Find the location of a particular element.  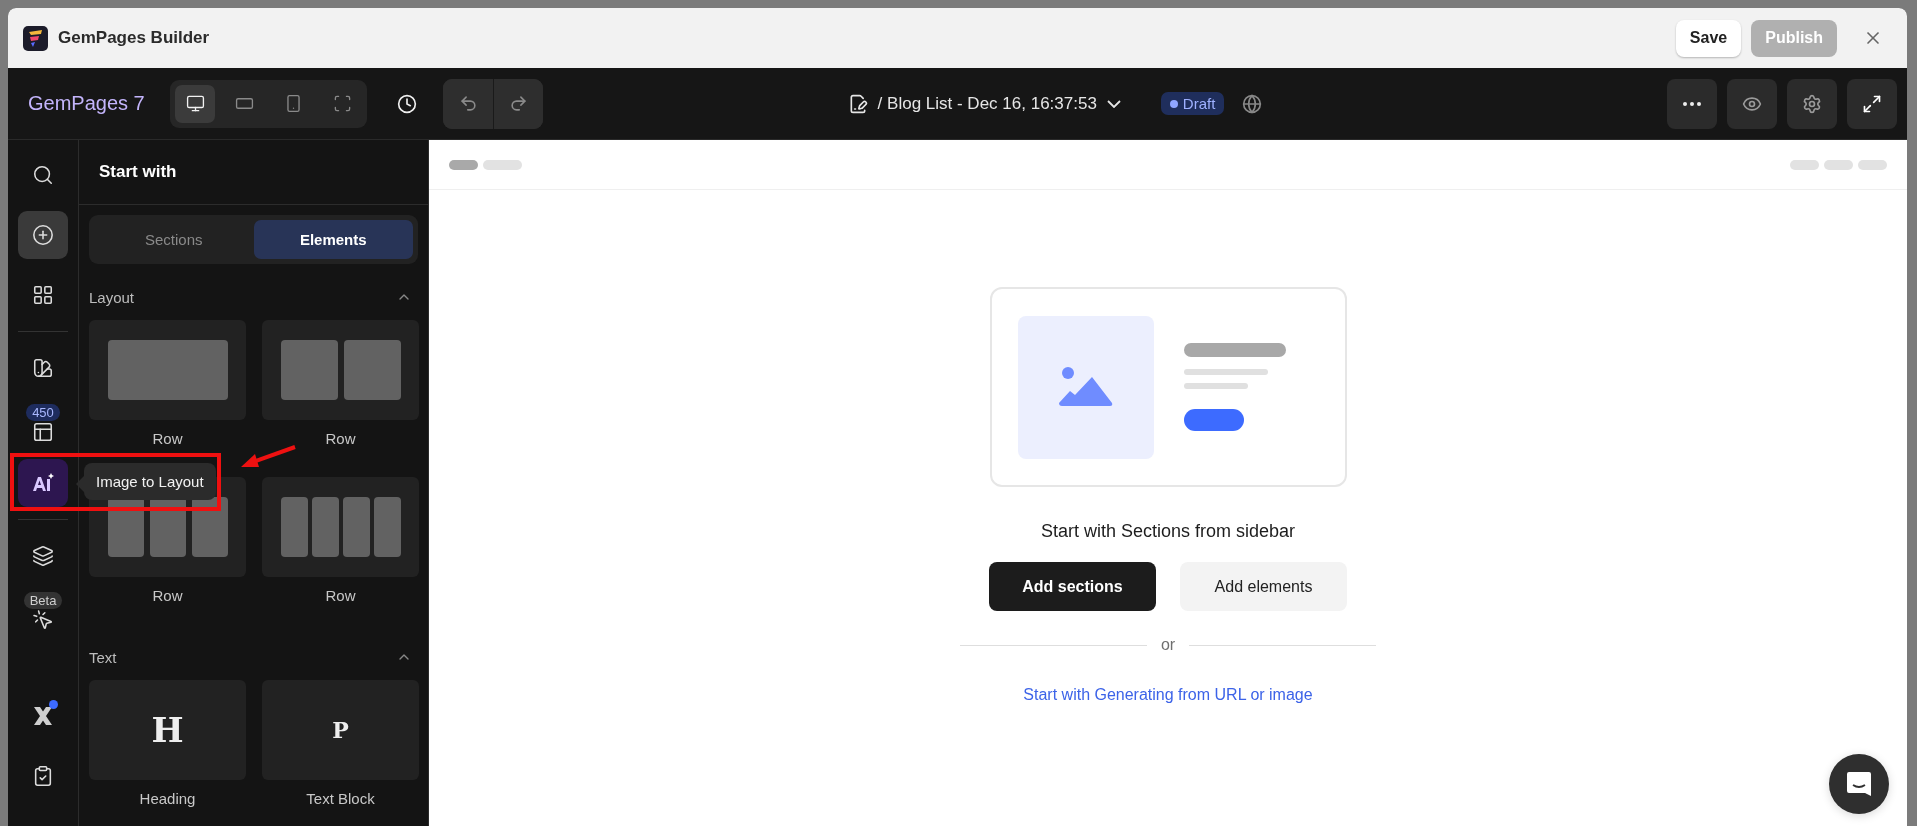

fullscreen-button is located at coordinates (1872, 103).